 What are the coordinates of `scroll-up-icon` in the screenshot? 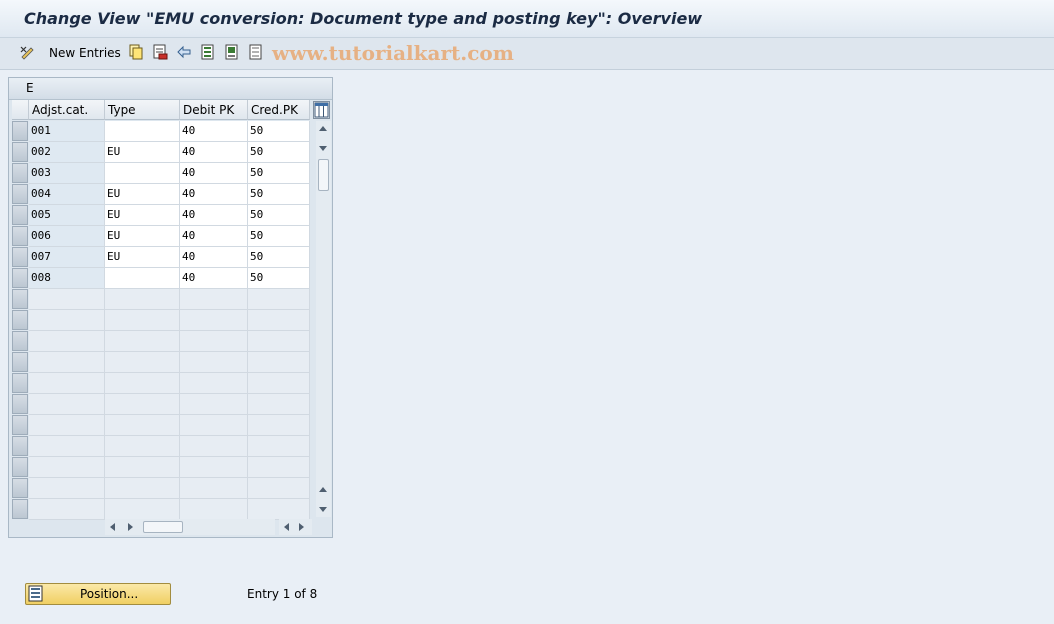 It's located at (323, 128).